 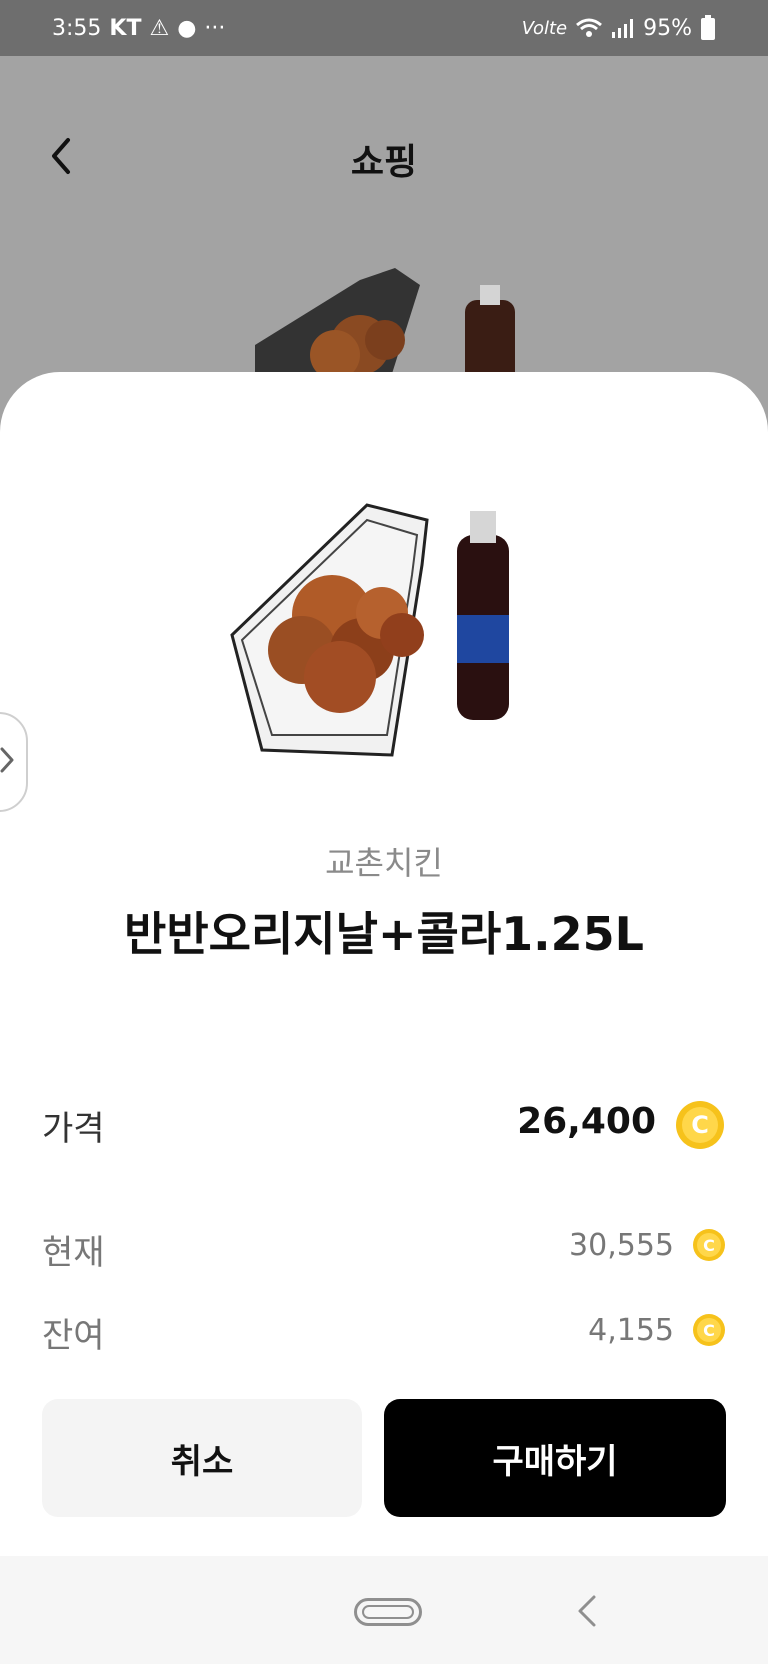 I want to click on status-time: 3:55, so click(x=77, y=28).